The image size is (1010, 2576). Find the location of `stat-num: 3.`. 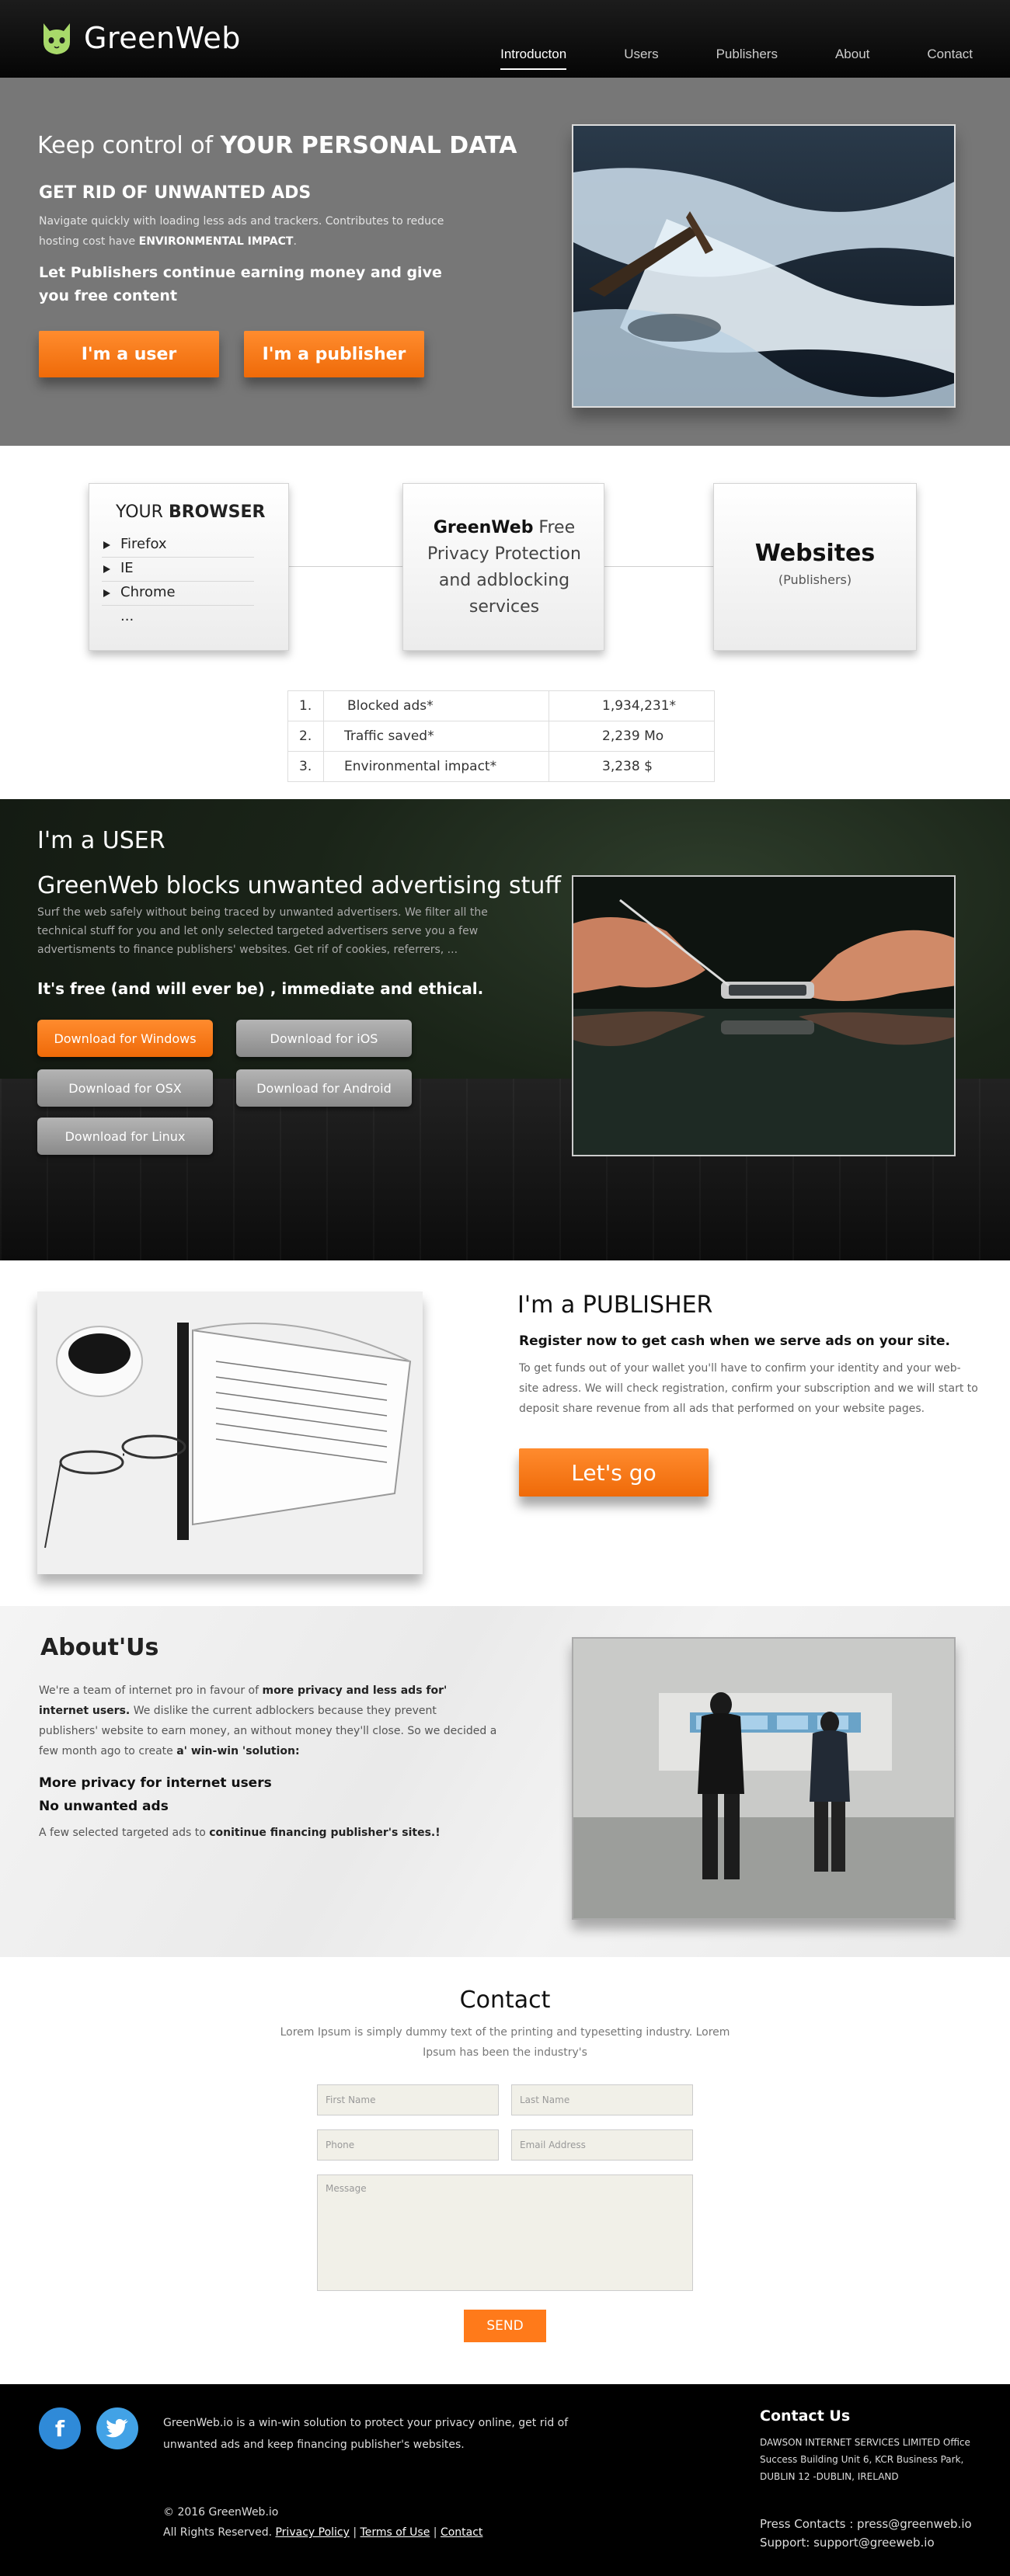

stat-num: 3. is located at coordinates (306, 766).